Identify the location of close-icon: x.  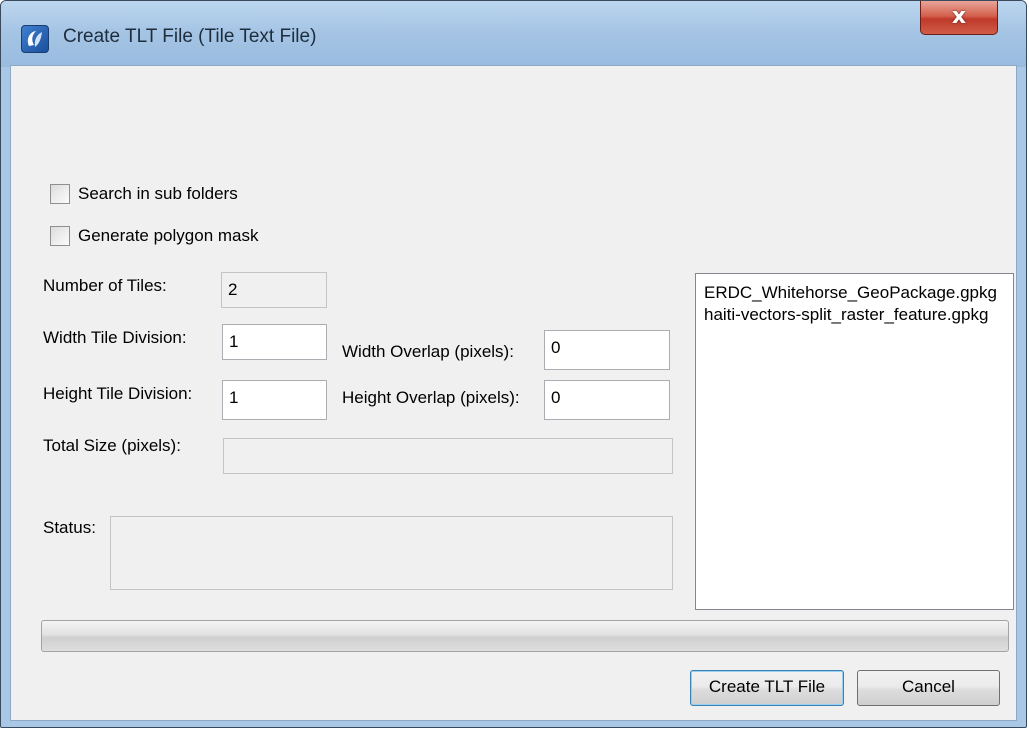
(959, 16).